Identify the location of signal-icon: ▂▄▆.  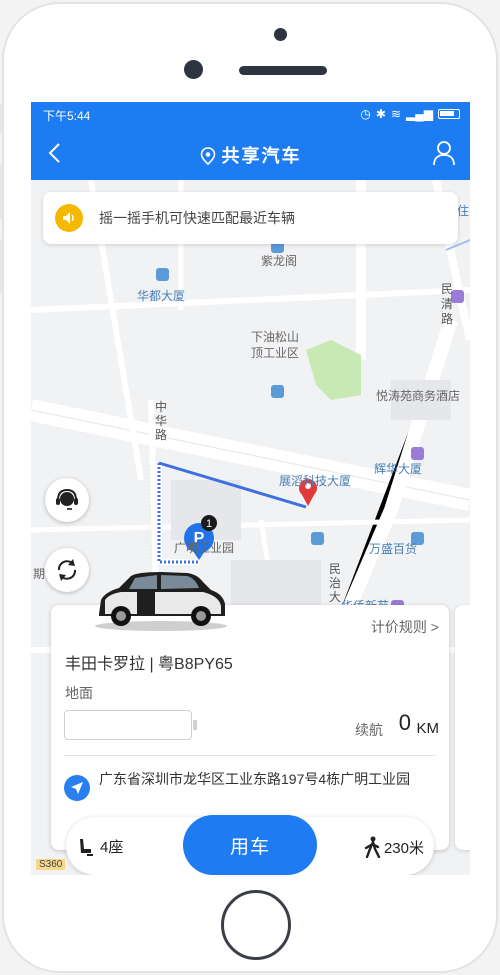
(419, 114).